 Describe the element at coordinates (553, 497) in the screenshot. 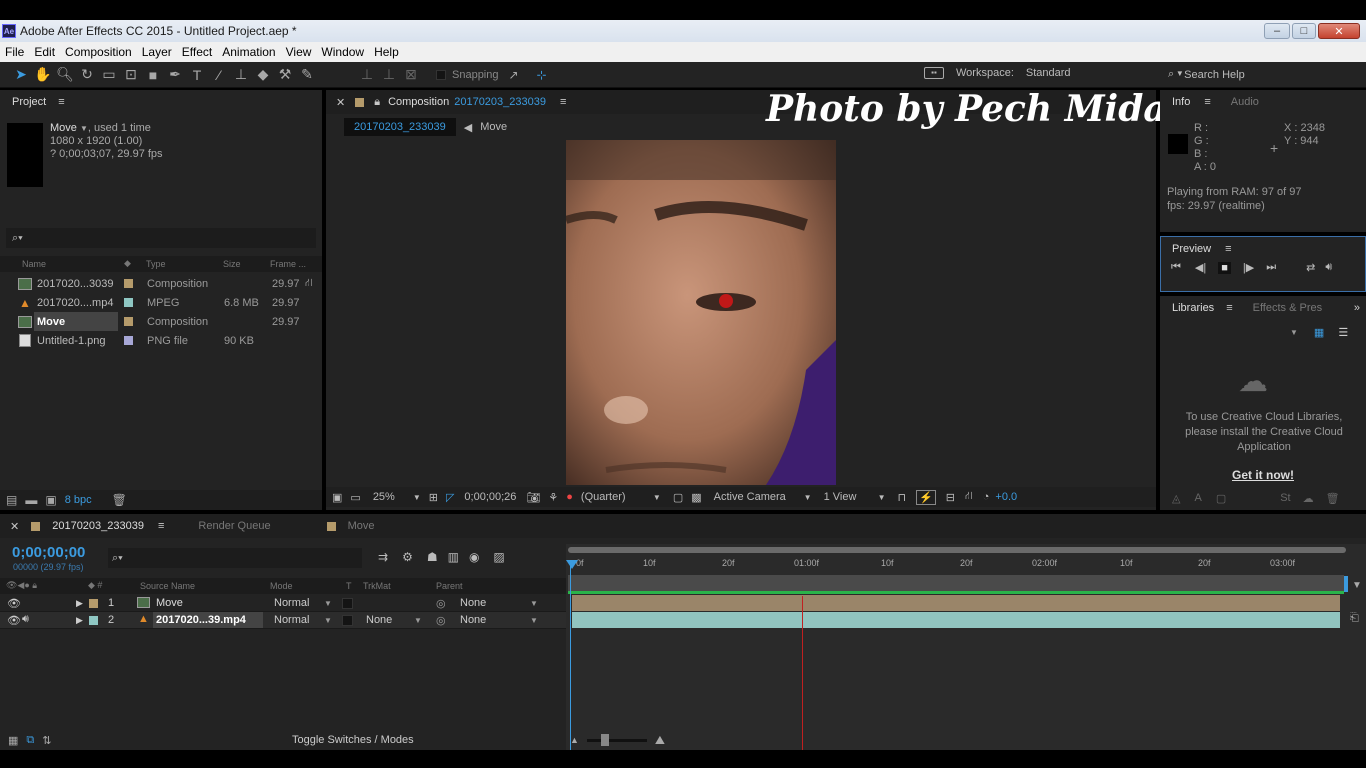

I see `show-snapshot-icon: ⚘` at that location.